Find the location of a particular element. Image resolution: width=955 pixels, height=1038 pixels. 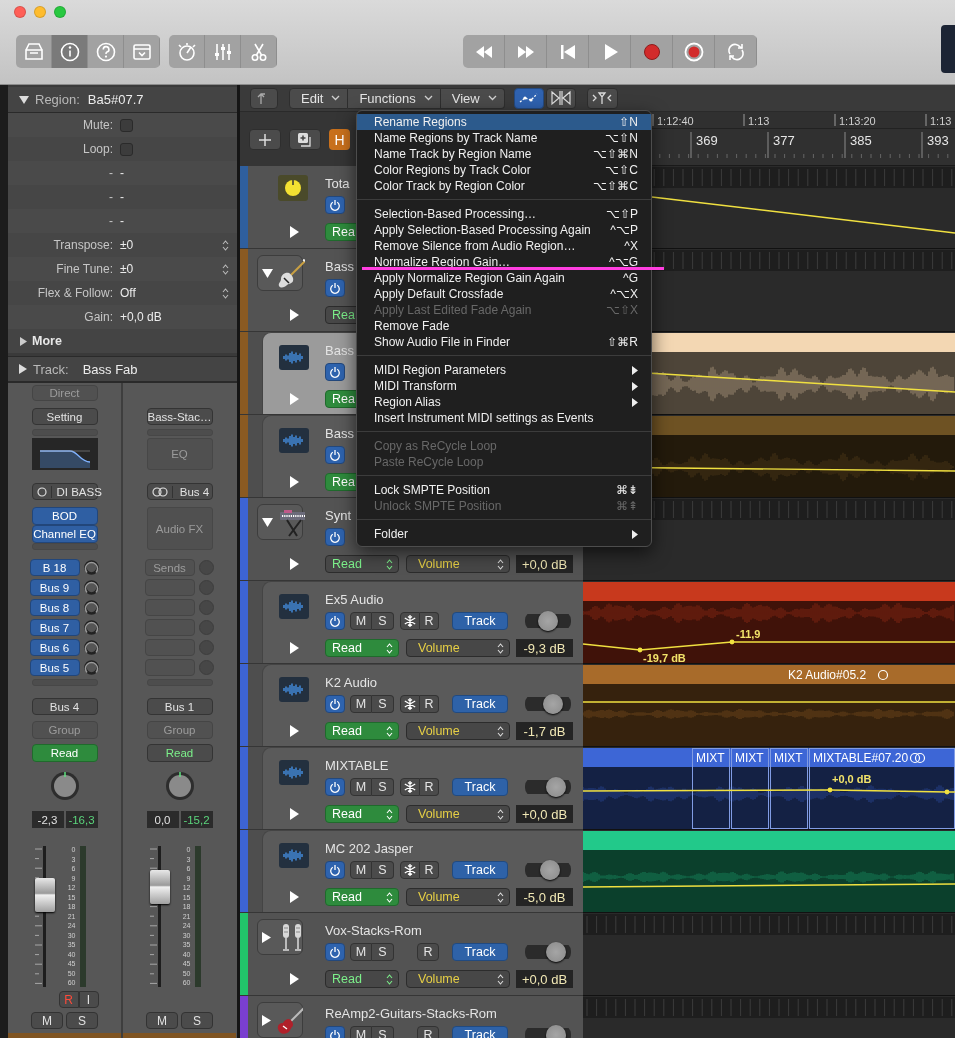

bar-number: 369 is located at coordinates (707, 140).